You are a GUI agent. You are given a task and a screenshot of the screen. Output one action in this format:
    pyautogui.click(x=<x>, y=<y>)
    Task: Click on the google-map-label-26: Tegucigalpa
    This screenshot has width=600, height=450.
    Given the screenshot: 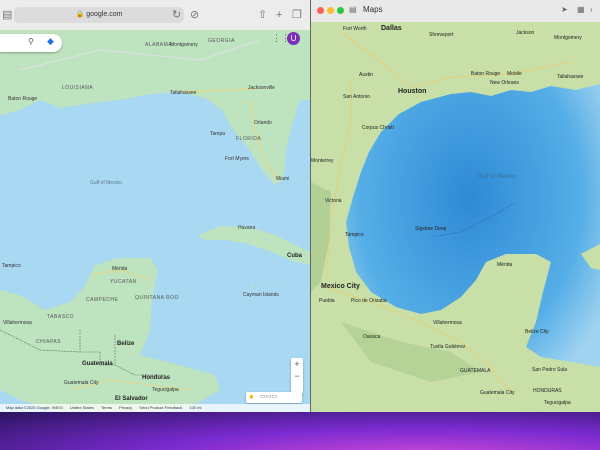 What is the action you would take?
    pyautogui.click(x=165, y=390)
    